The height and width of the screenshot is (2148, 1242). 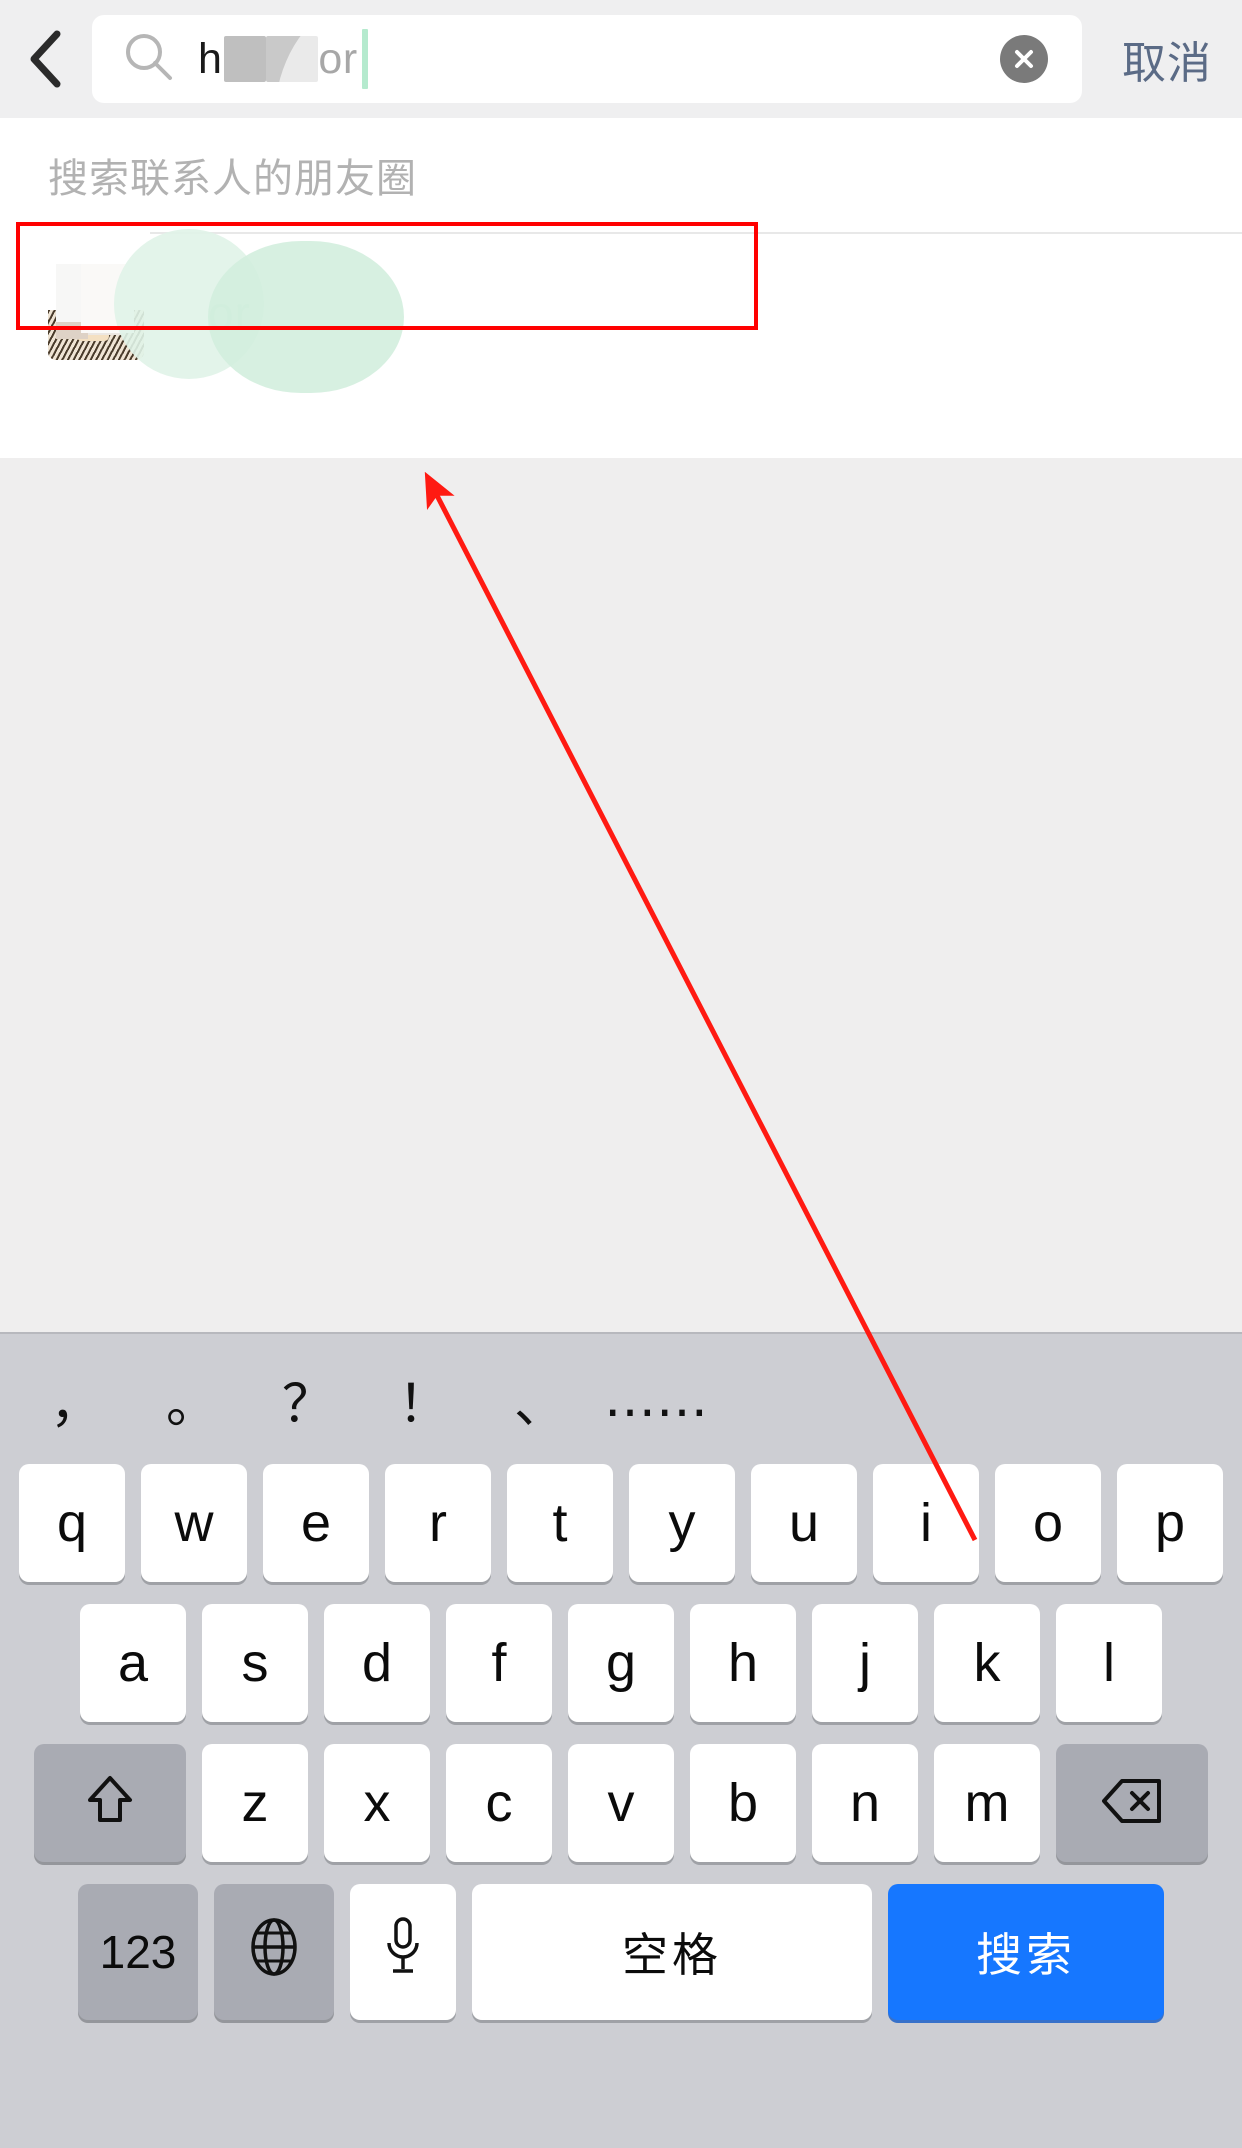 What do you see at coordinates (338, 59) in the screenshot?
I see `search-query-suffix: or` at bounding box center [338, 59].